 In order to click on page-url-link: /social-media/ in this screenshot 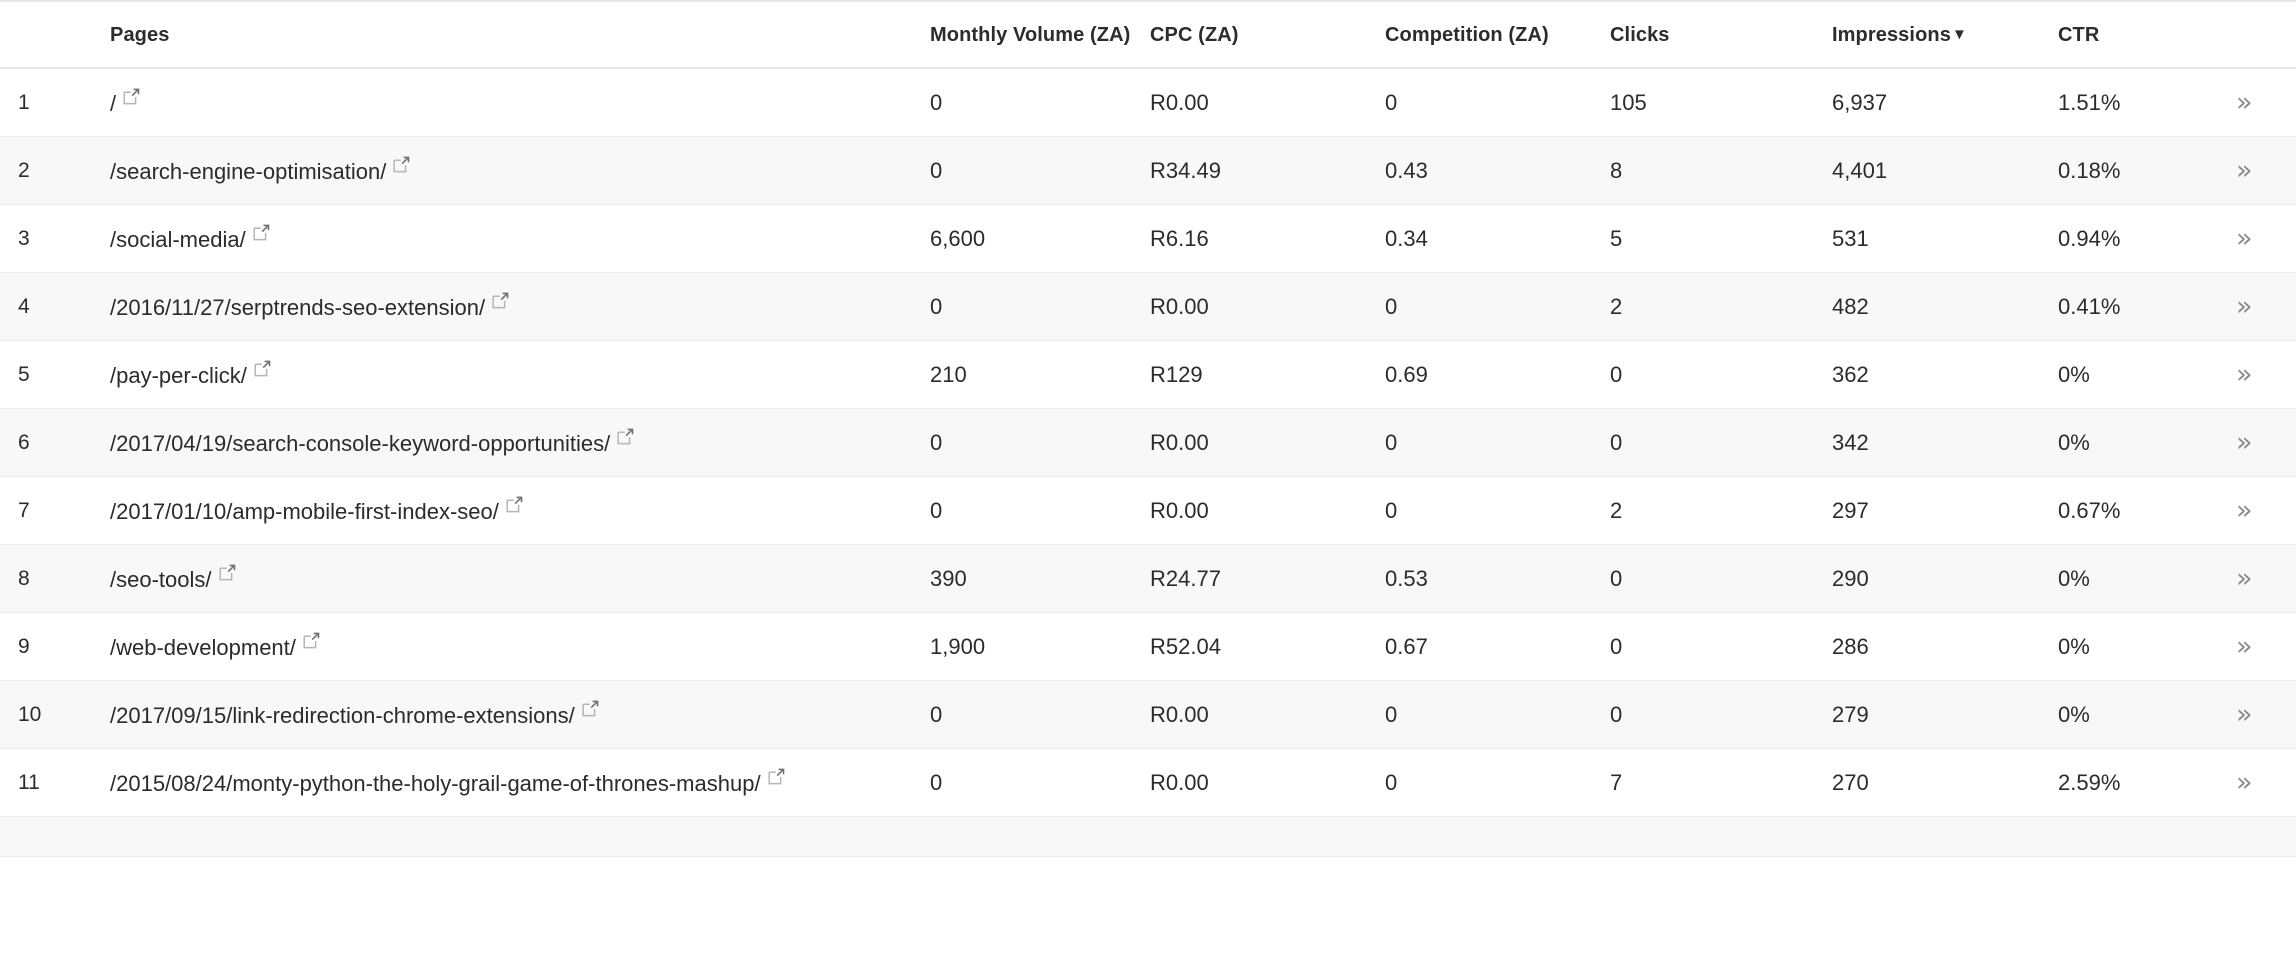, I will do `click(178, 239)`.